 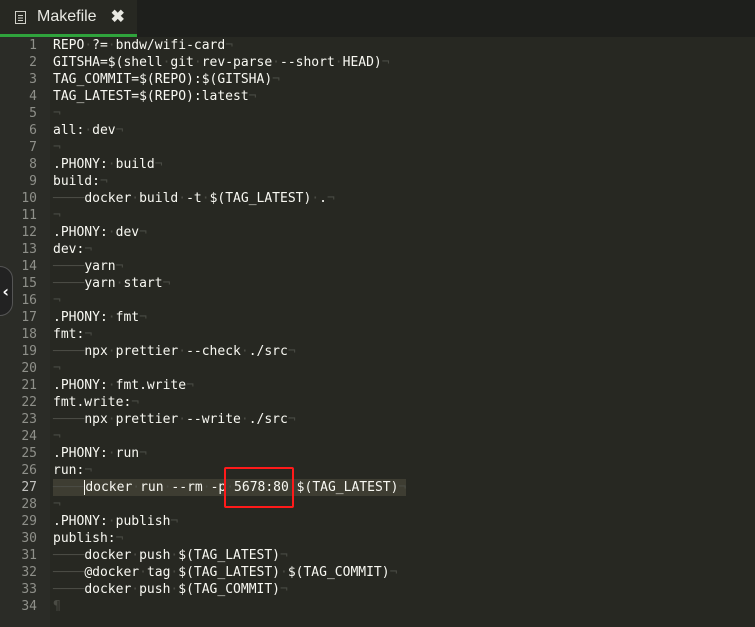 I want to click on code-line: 28 ¬, so click(x=377, y=504).